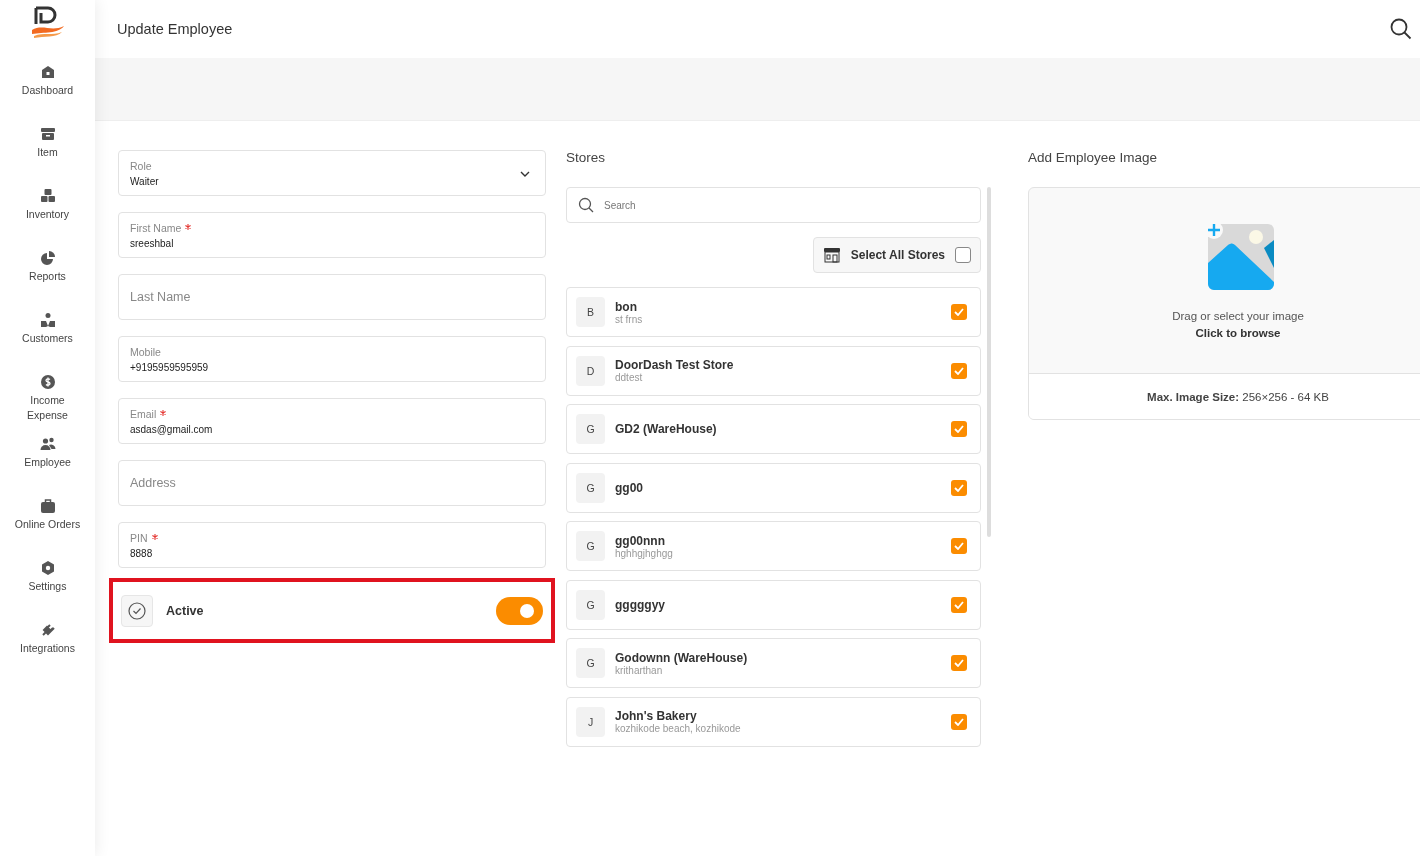 This screenshot has width=1420, height=856. What do you see at coordinates (644, 553) in the screenshot?
I see `store-address: hghhgjhghgg` at bounding box center [644, 553].